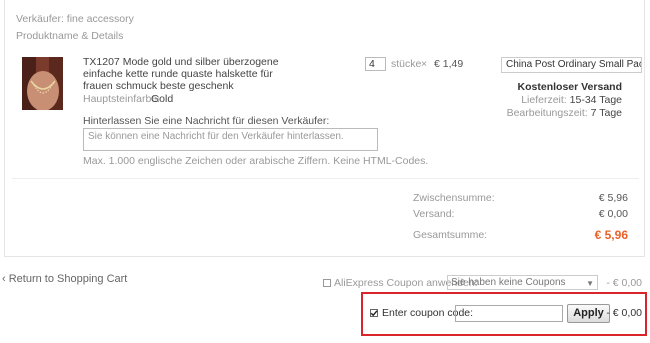  I want to click on shipping-method-select: China Post Ordinary Small Packet Plus, so click(571, 65).